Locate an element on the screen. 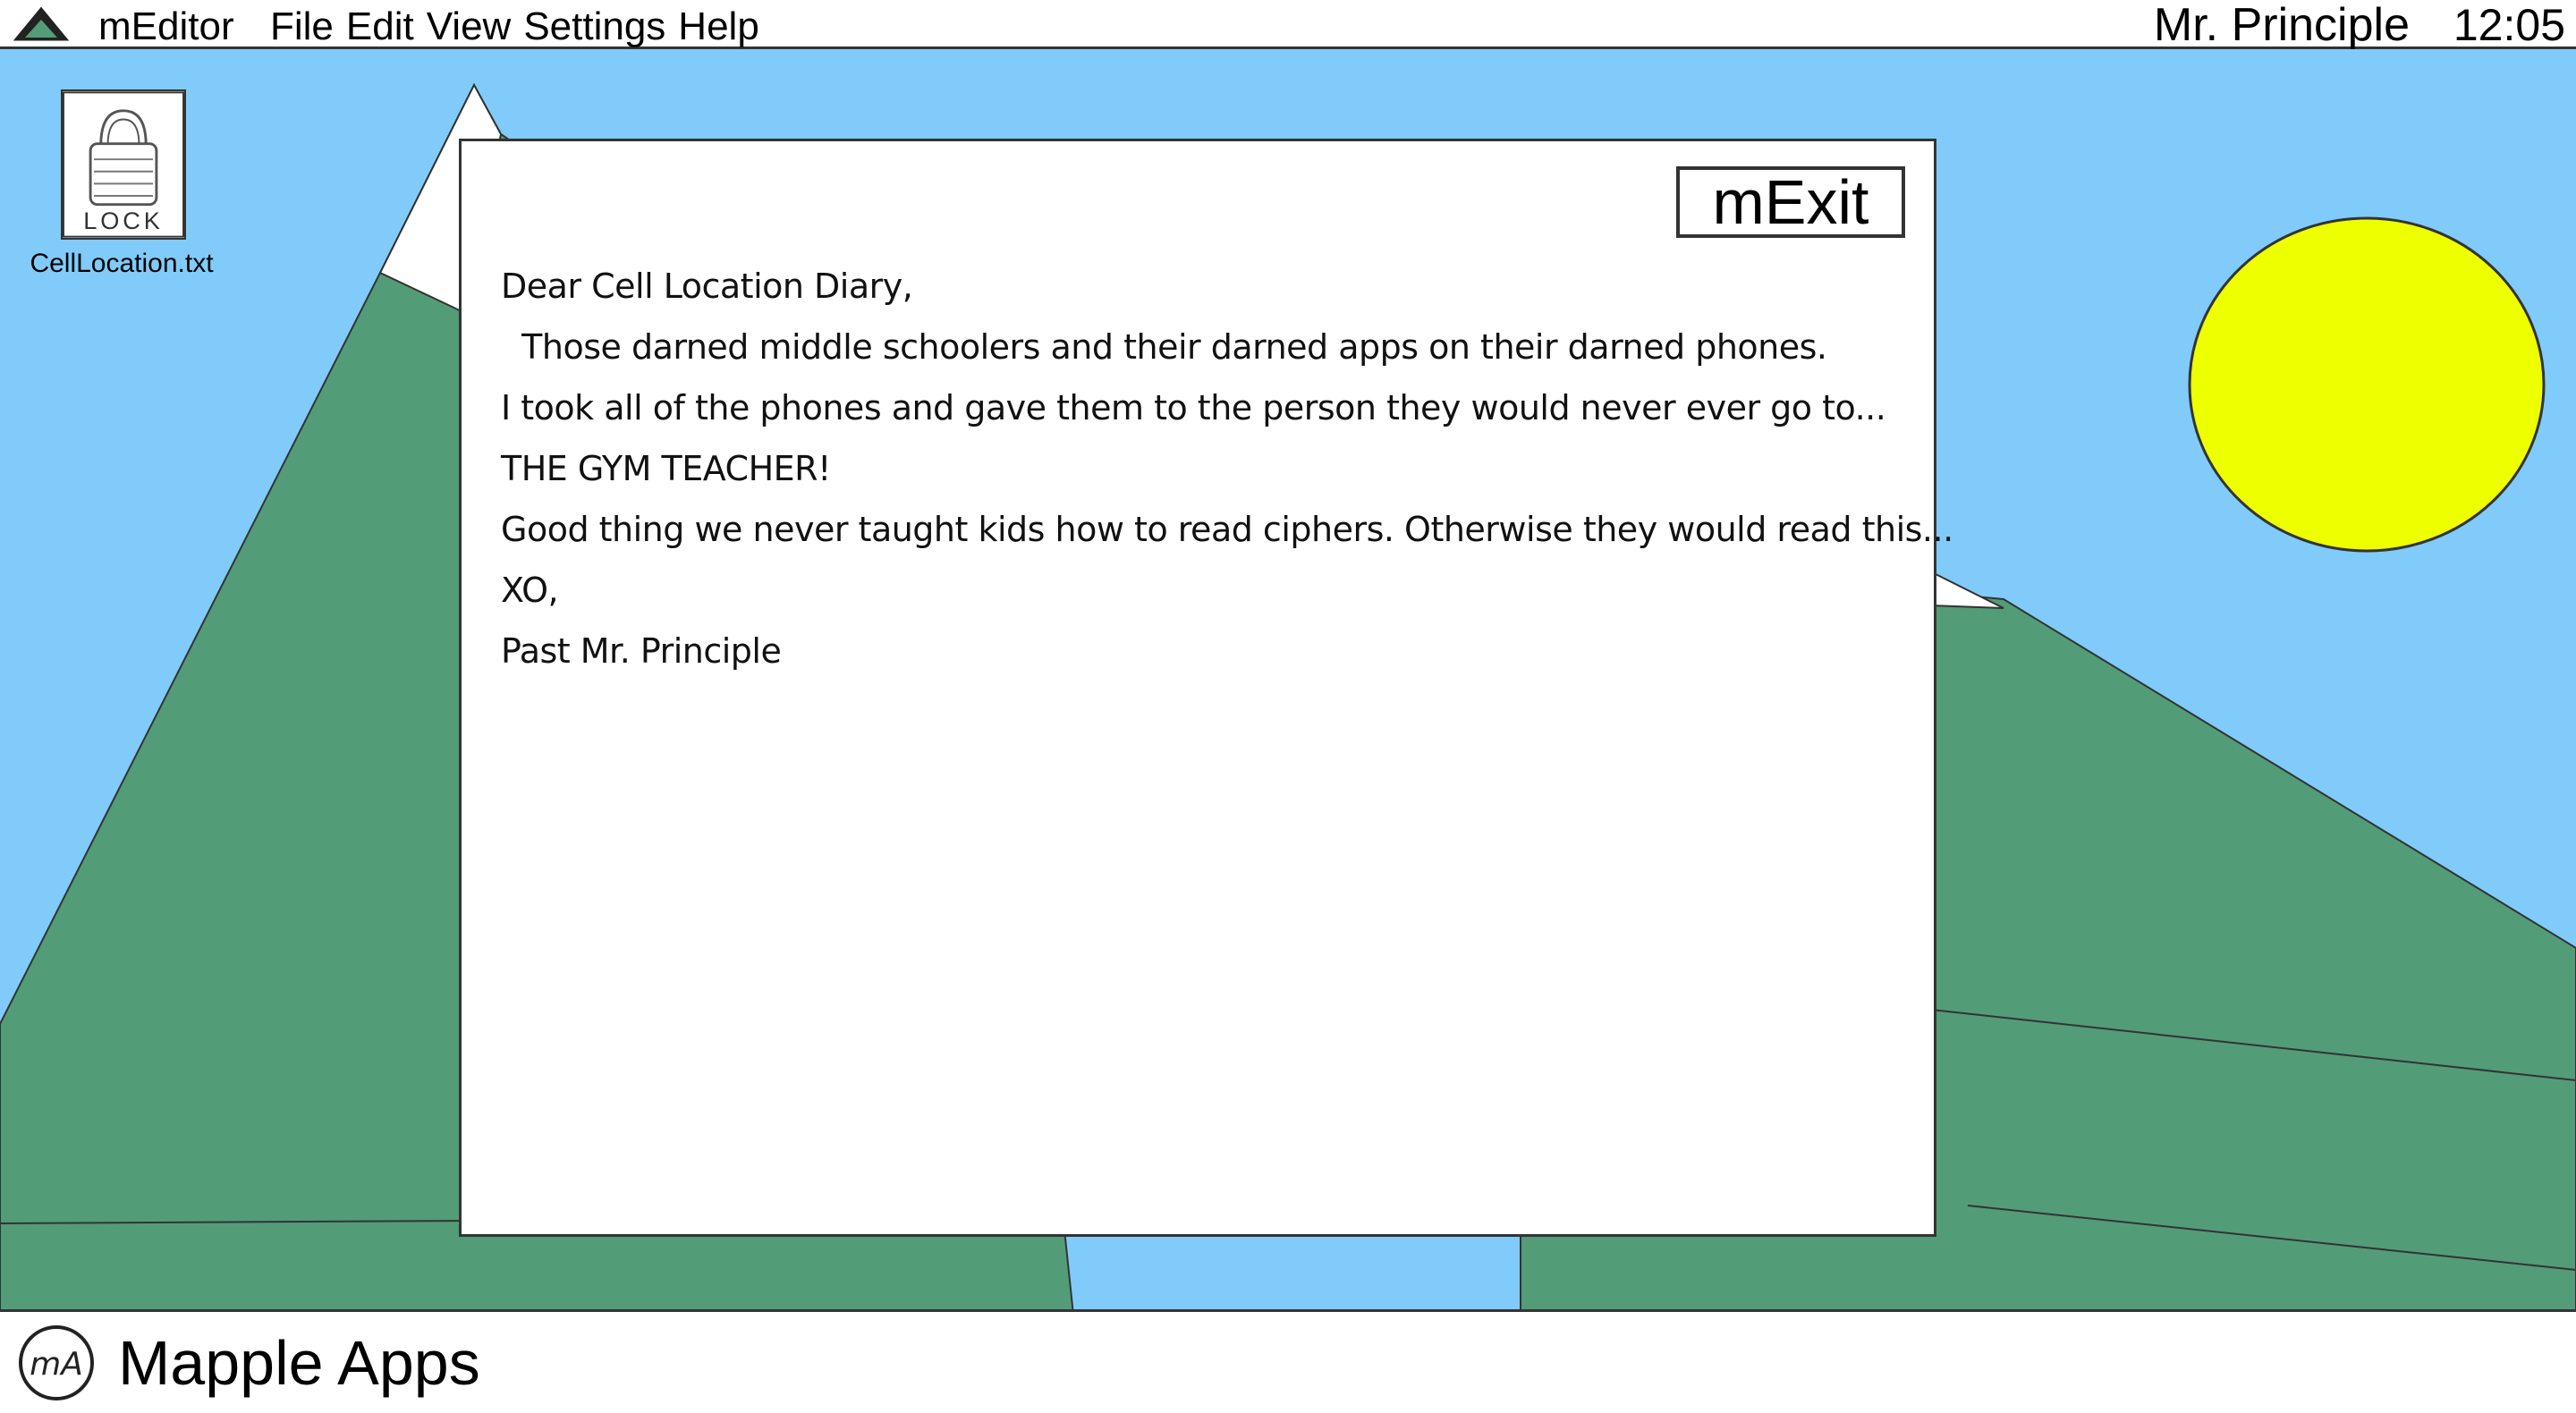 Image resolution: width=2576 pixels, height=1413 pixels. user-name: Mr. Principle is located at coordinates (2282, 25).